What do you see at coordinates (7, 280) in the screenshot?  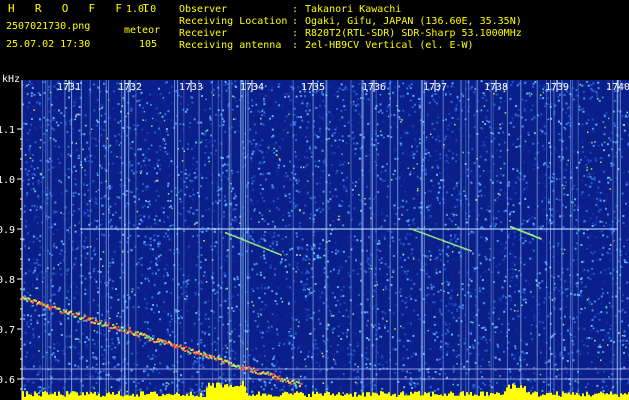 I see `y-tick-label: 0.8` at bounding box center [7, 280].